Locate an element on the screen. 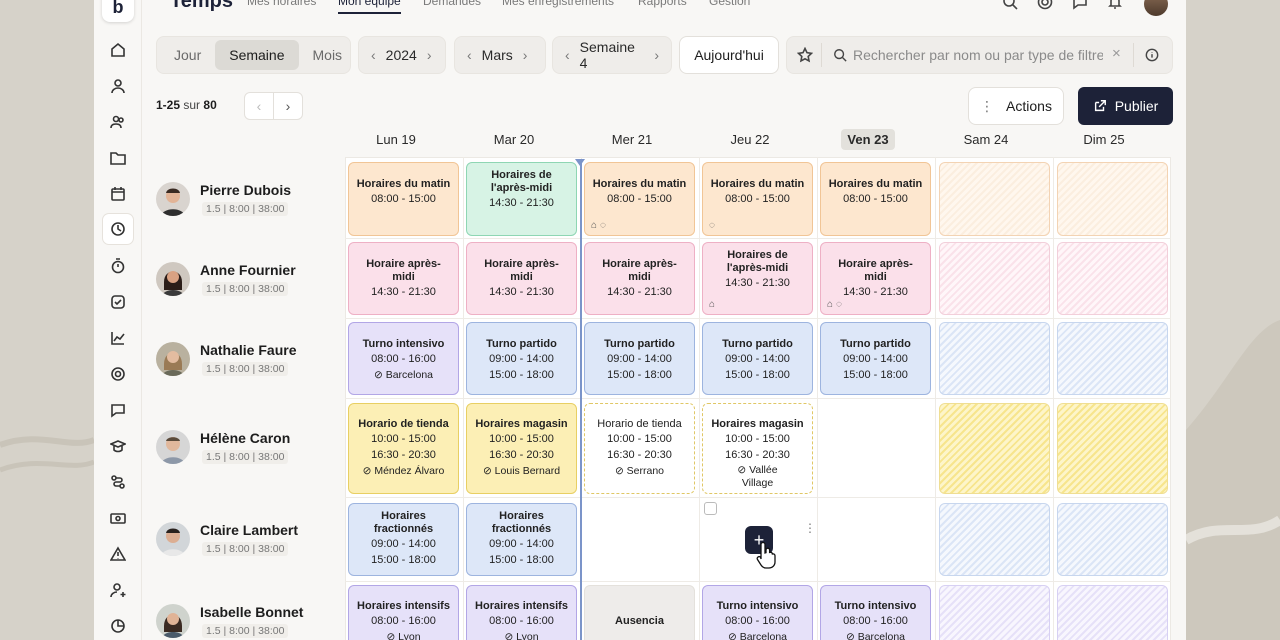 The image size is (1280, 640). next-page-button: › is located at coordinates (288, 106).